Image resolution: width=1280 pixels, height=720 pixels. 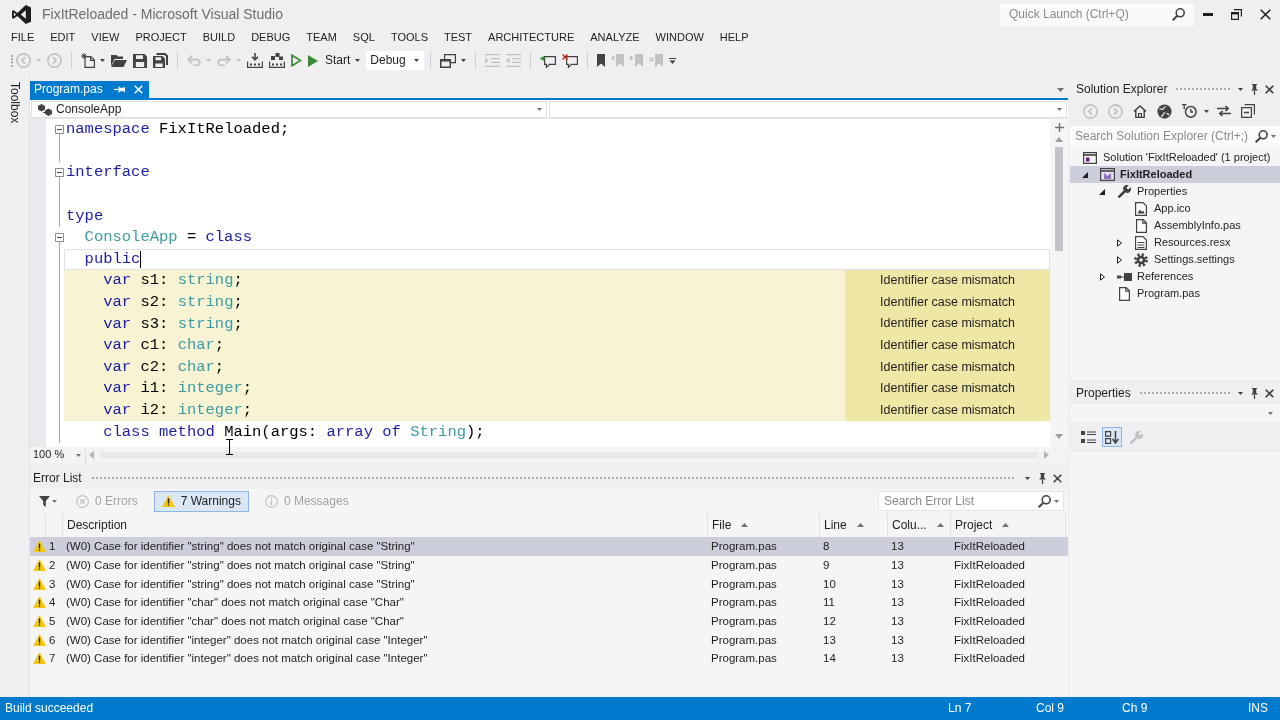 I want to click on menu-item: TEAM, so click(x=321, y=38).